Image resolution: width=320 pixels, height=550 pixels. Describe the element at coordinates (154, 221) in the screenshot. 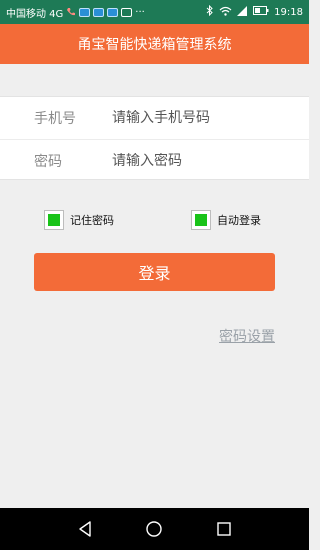

I see `login-options: 记住密码 自动登录` at that location.